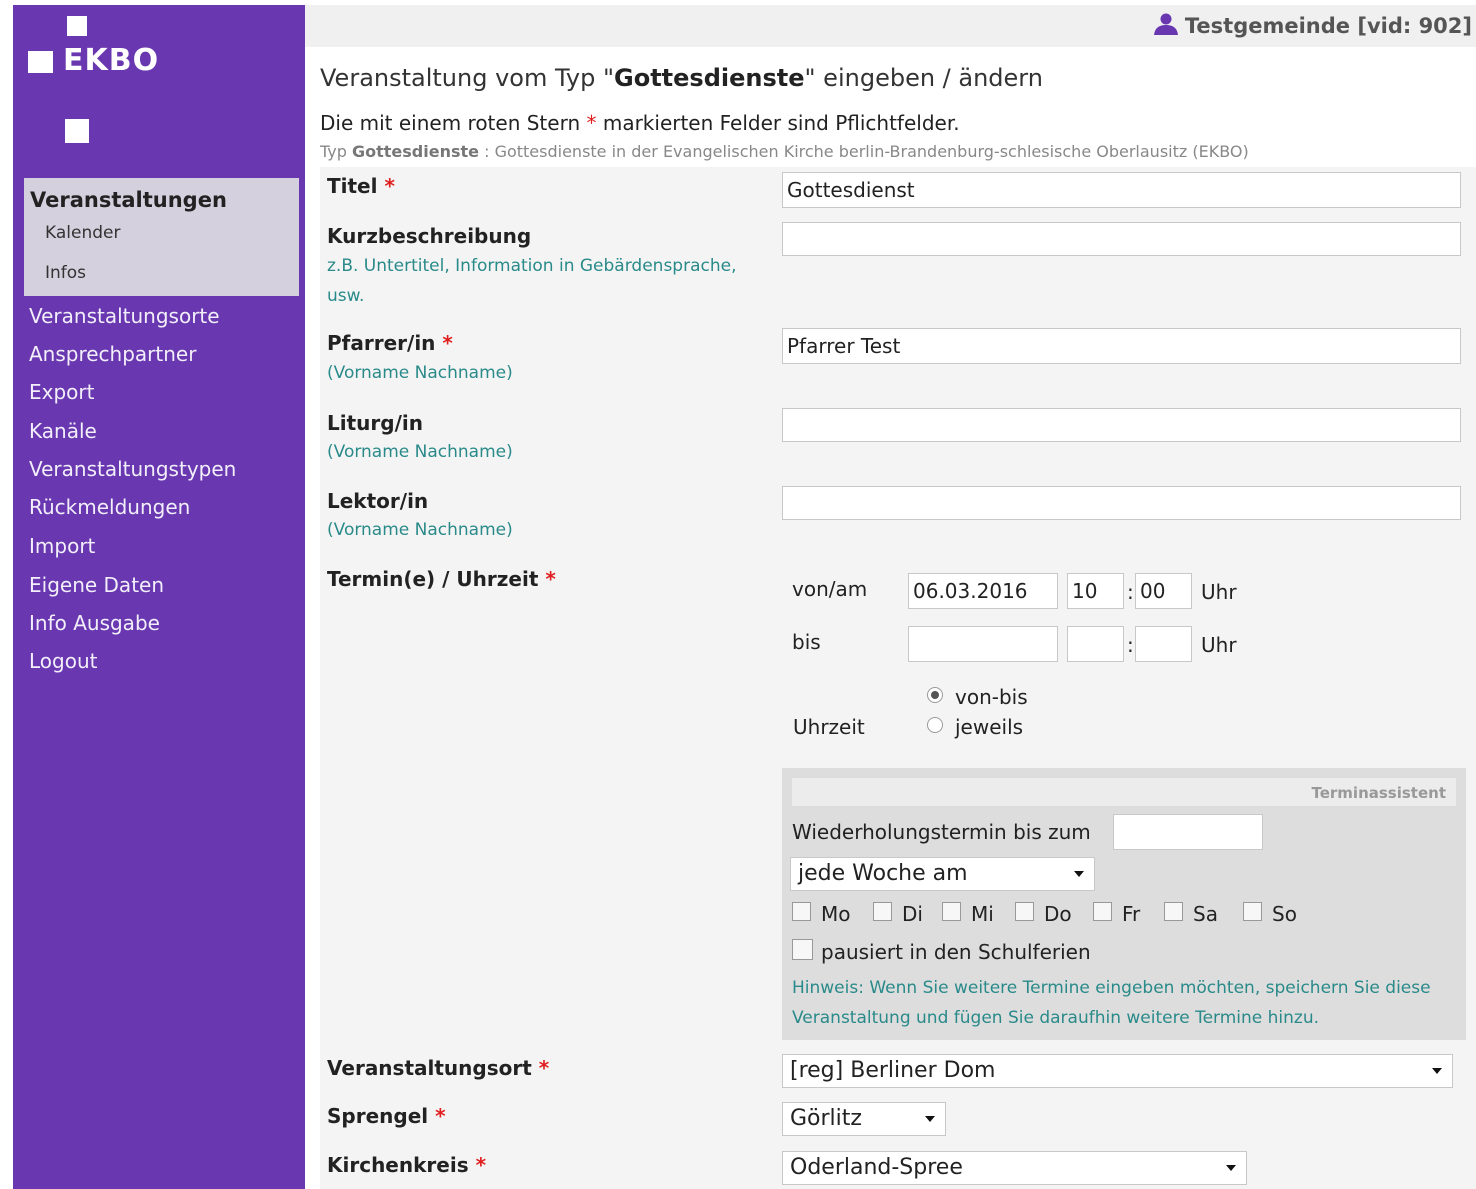 This screenshot has width=1476, height=1189. What do you see at coordinates (1163, 591) in the screenshot?
I see `von-minute-input` at bounding box center [1163, 591].